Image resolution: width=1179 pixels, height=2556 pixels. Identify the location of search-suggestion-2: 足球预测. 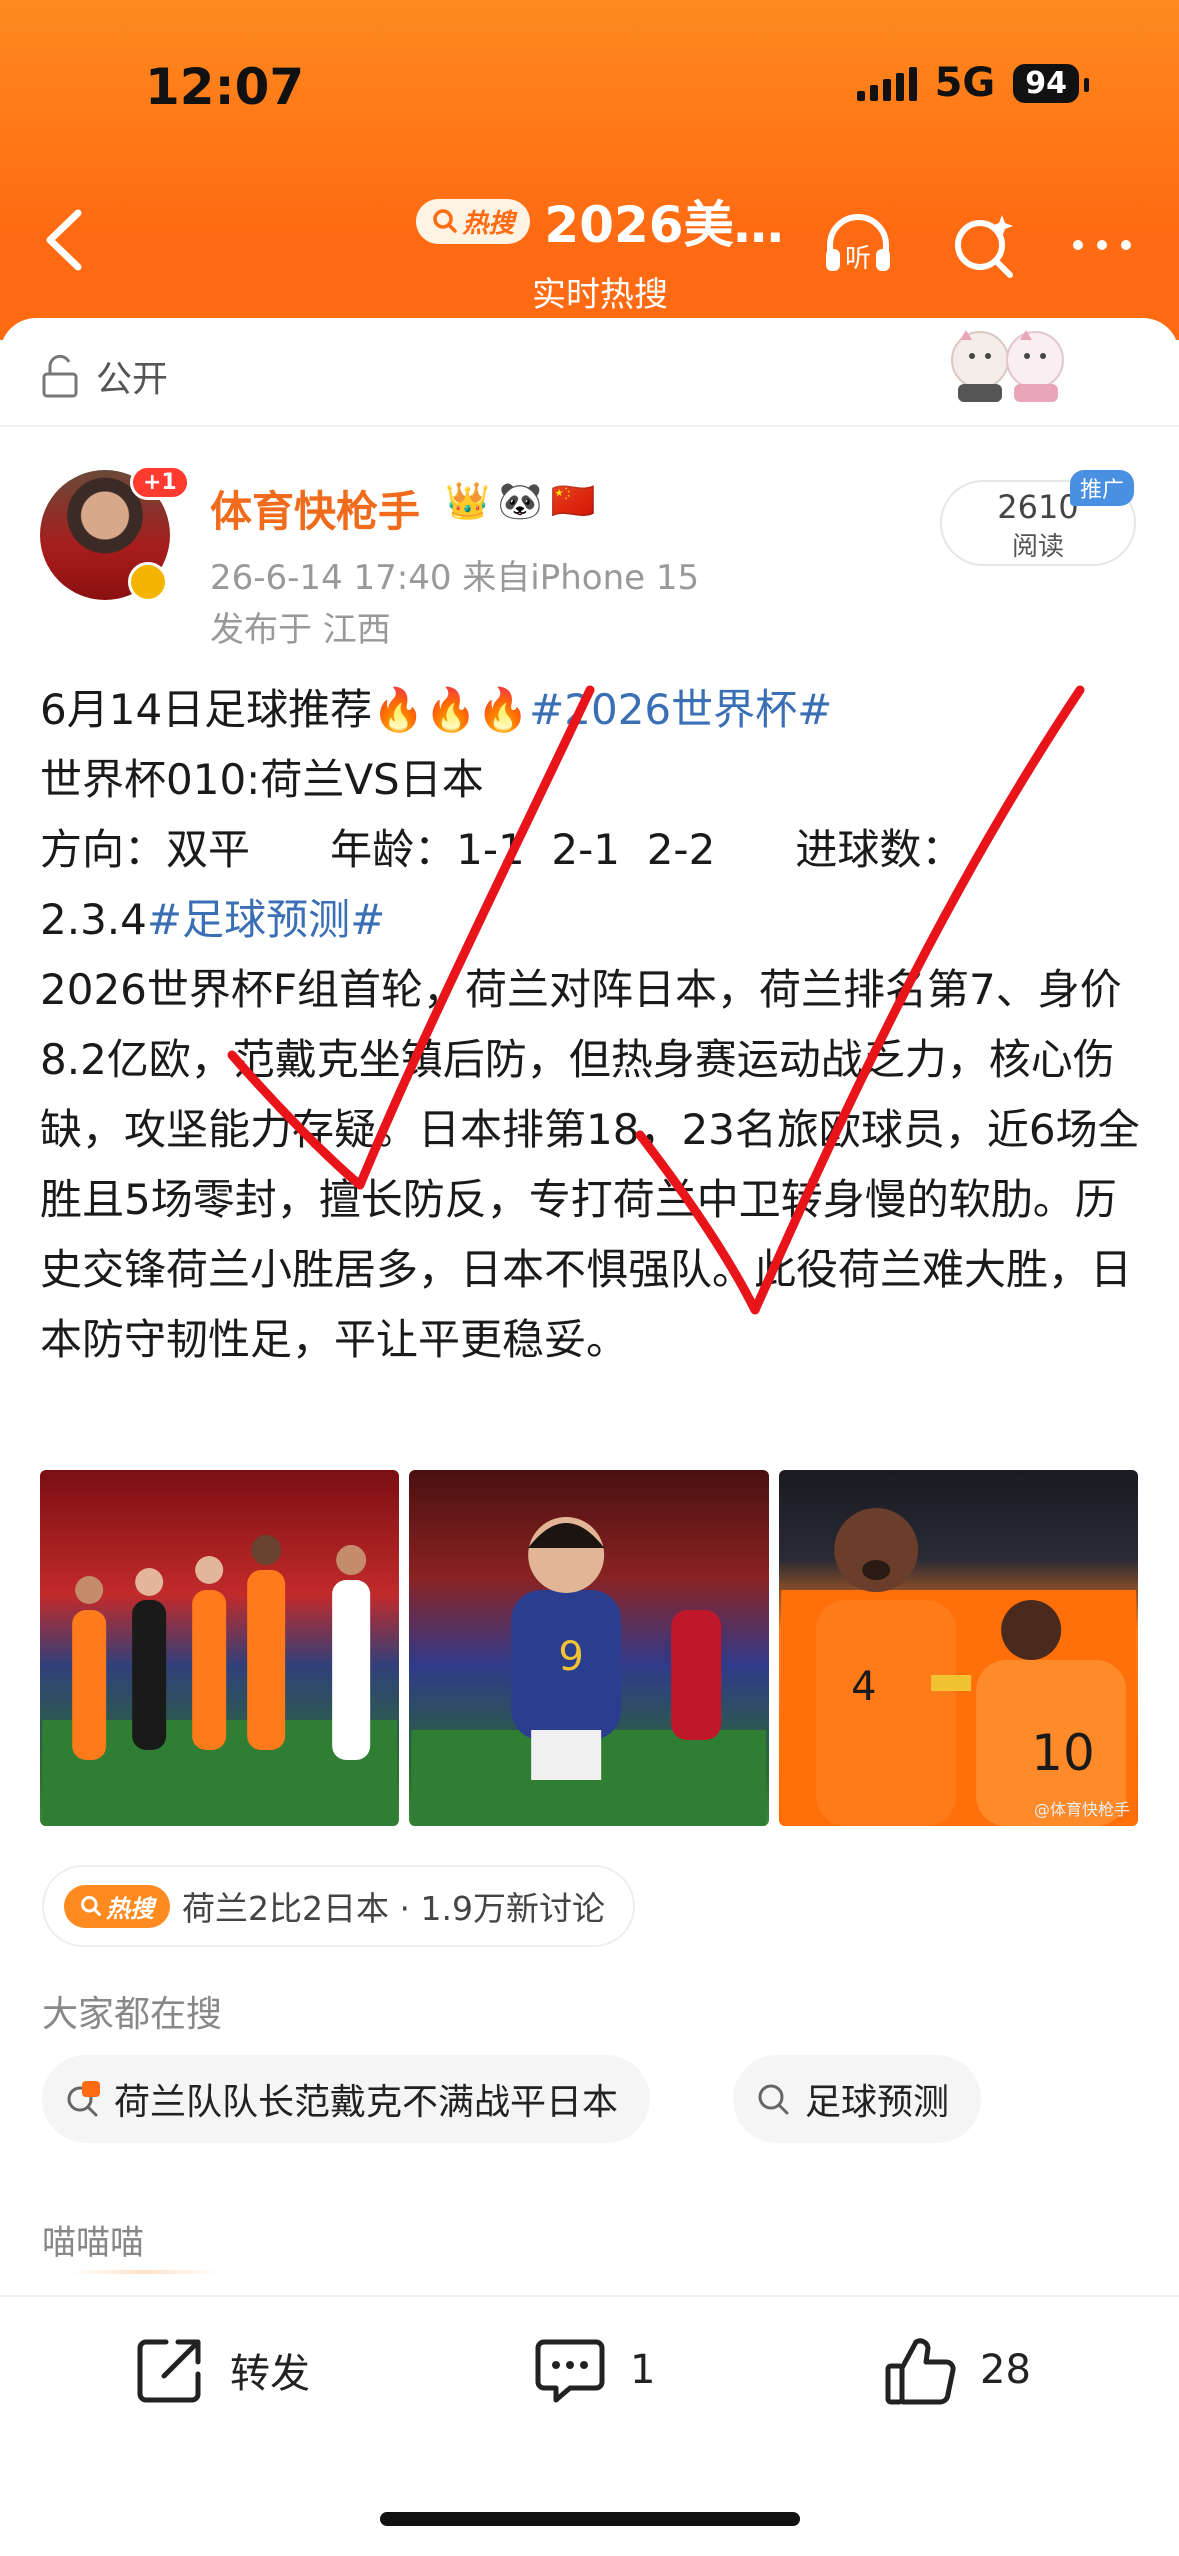
(857, 2099).